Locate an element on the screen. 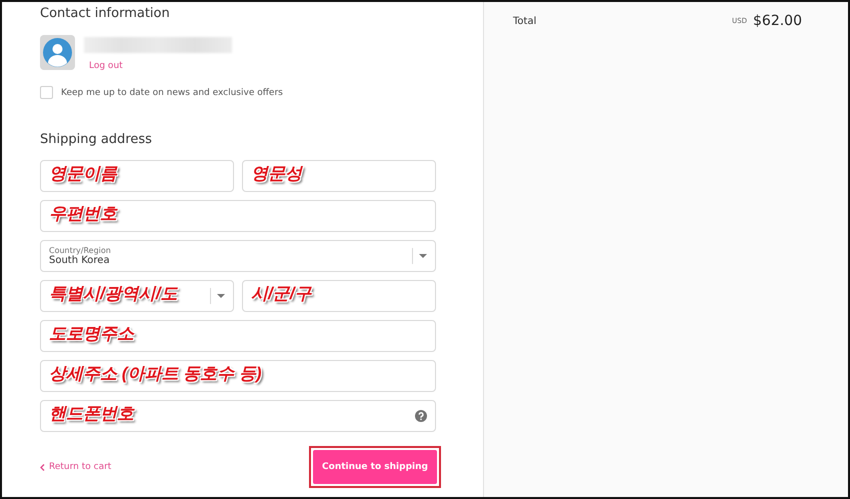 Image resolution: width=850 pixels, height=499 pixels. select-field: Country/Region South Korea is located at coordinates (238, 256).